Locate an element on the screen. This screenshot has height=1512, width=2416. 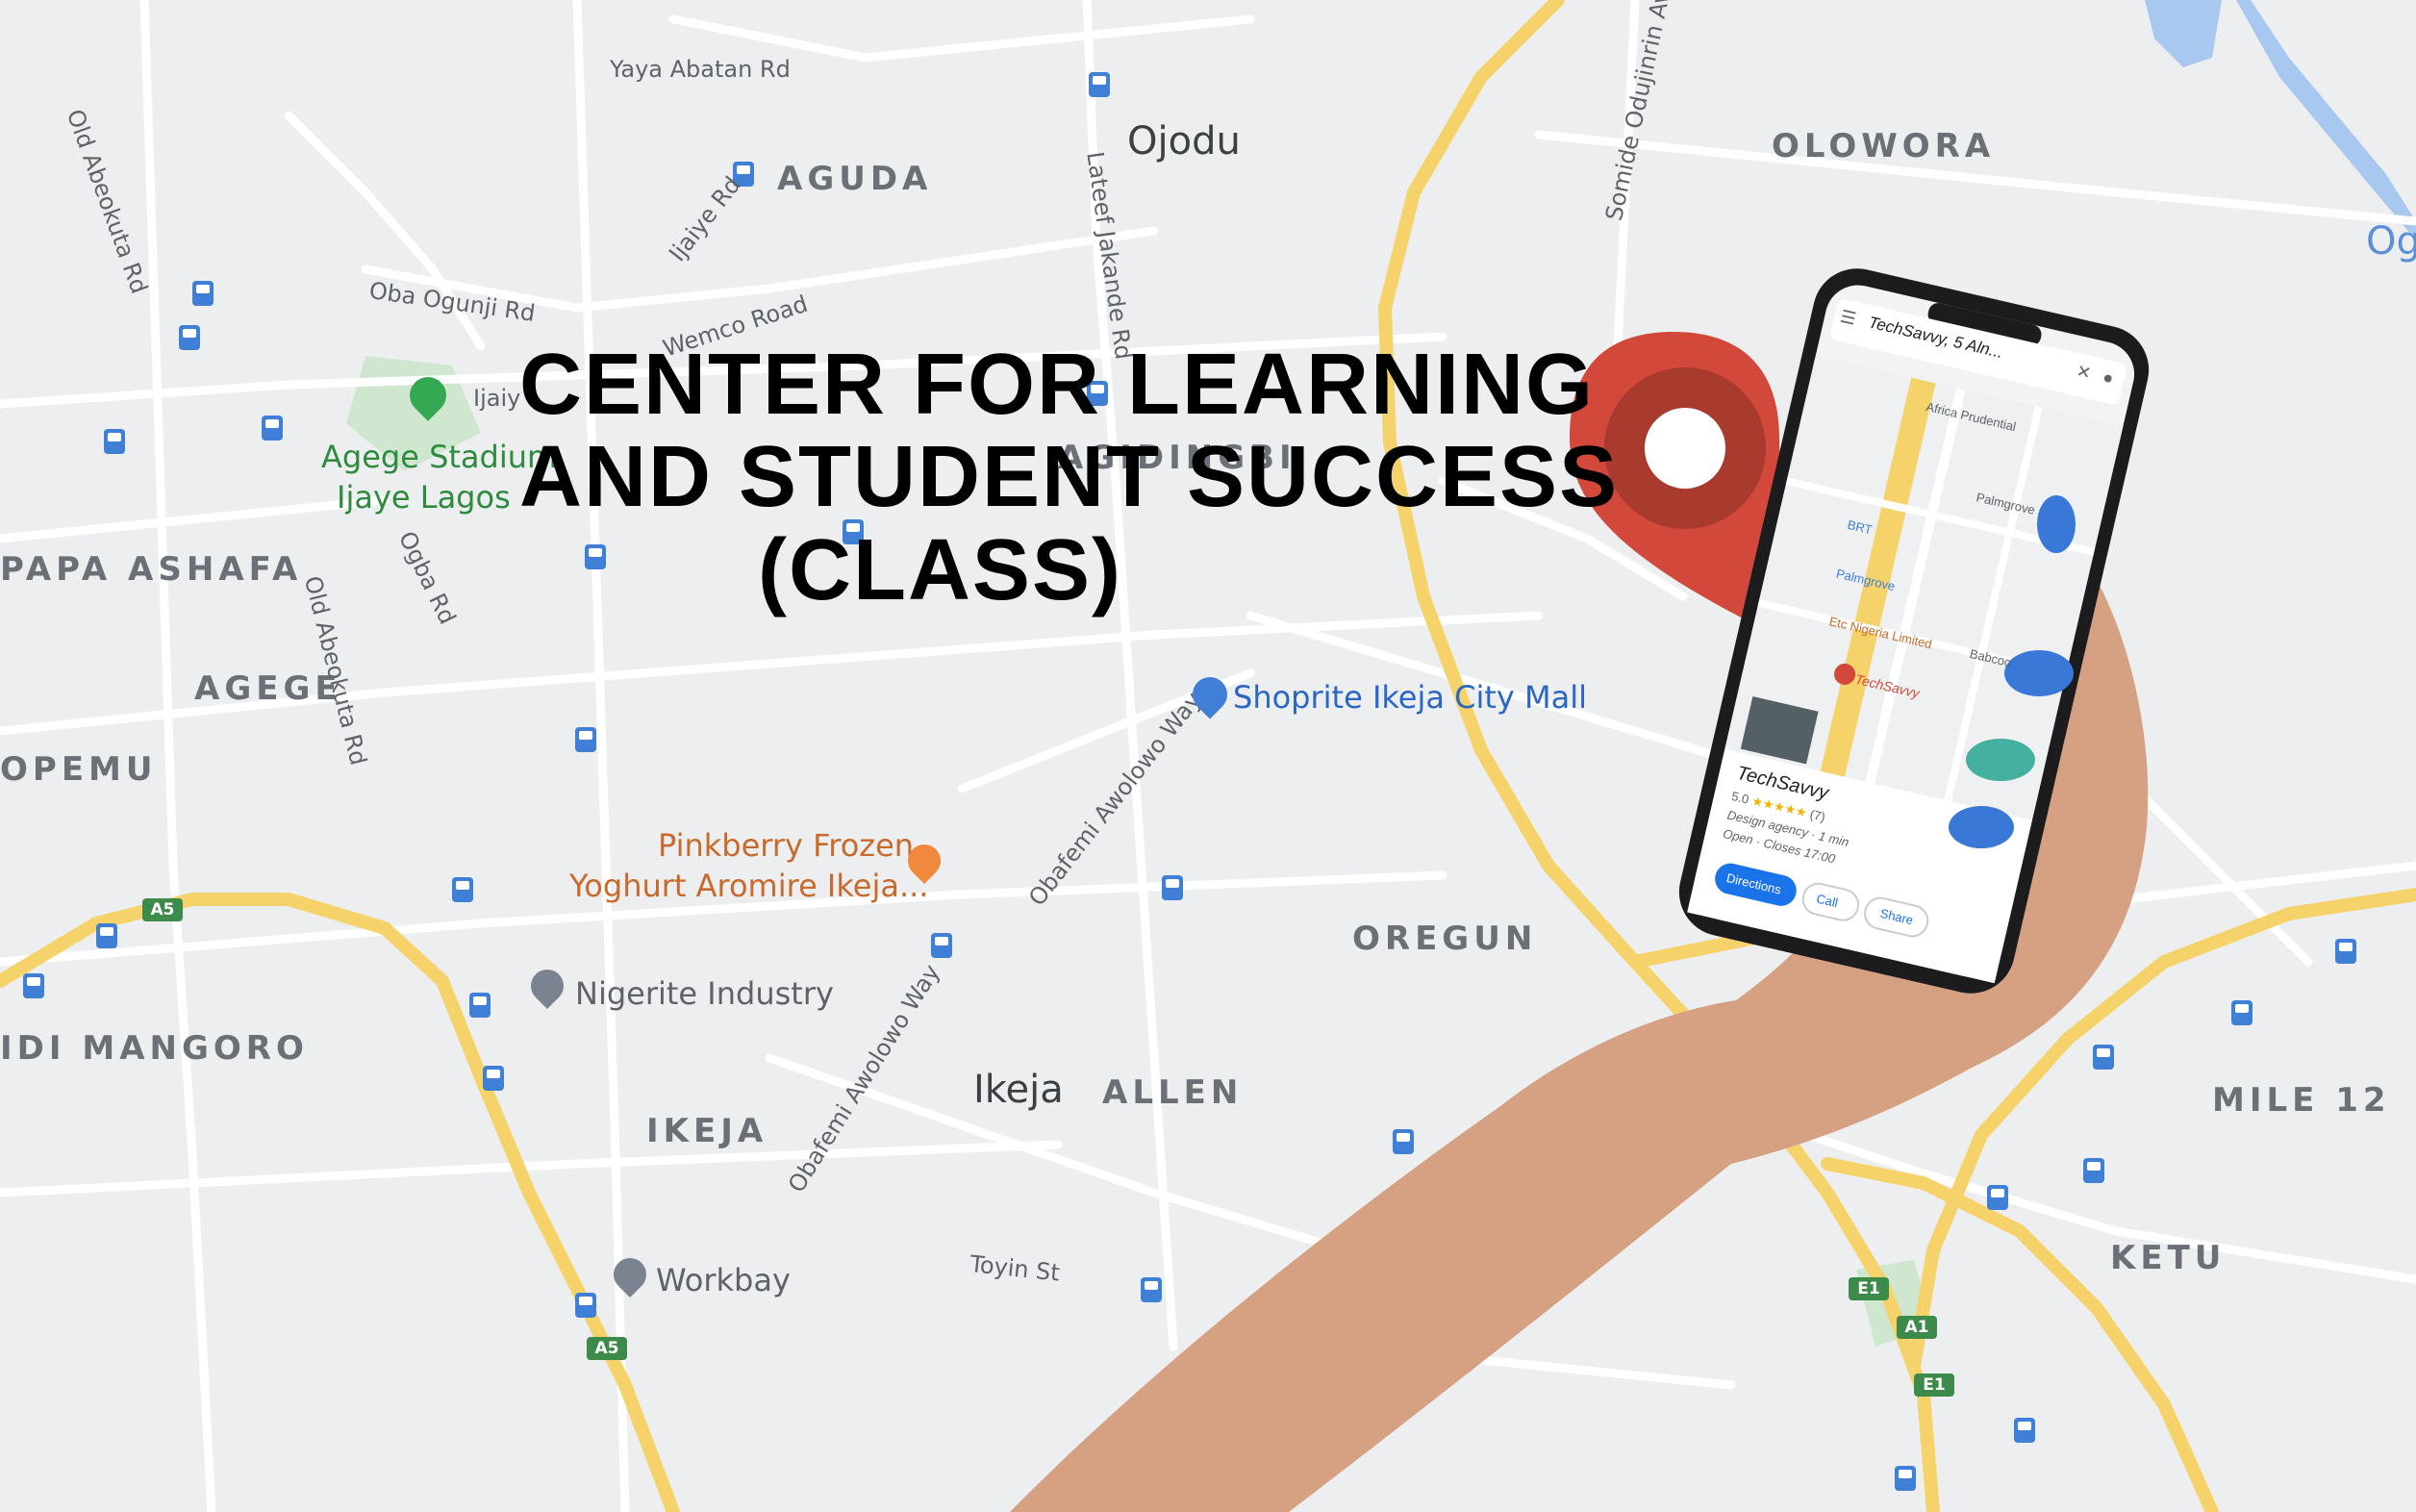
call-button: Call is located at coordinates (1827, 902).